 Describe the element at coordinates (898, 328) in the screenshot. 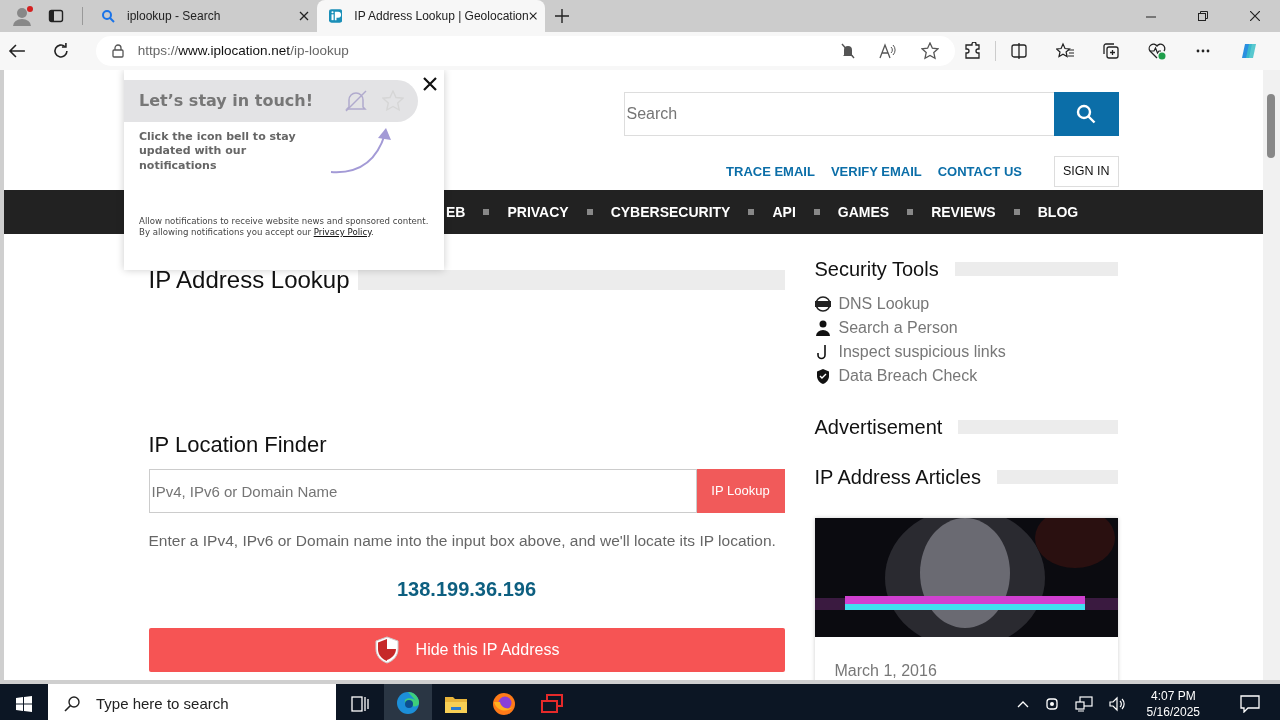

I see `tool-link: Search a Person` at that location.